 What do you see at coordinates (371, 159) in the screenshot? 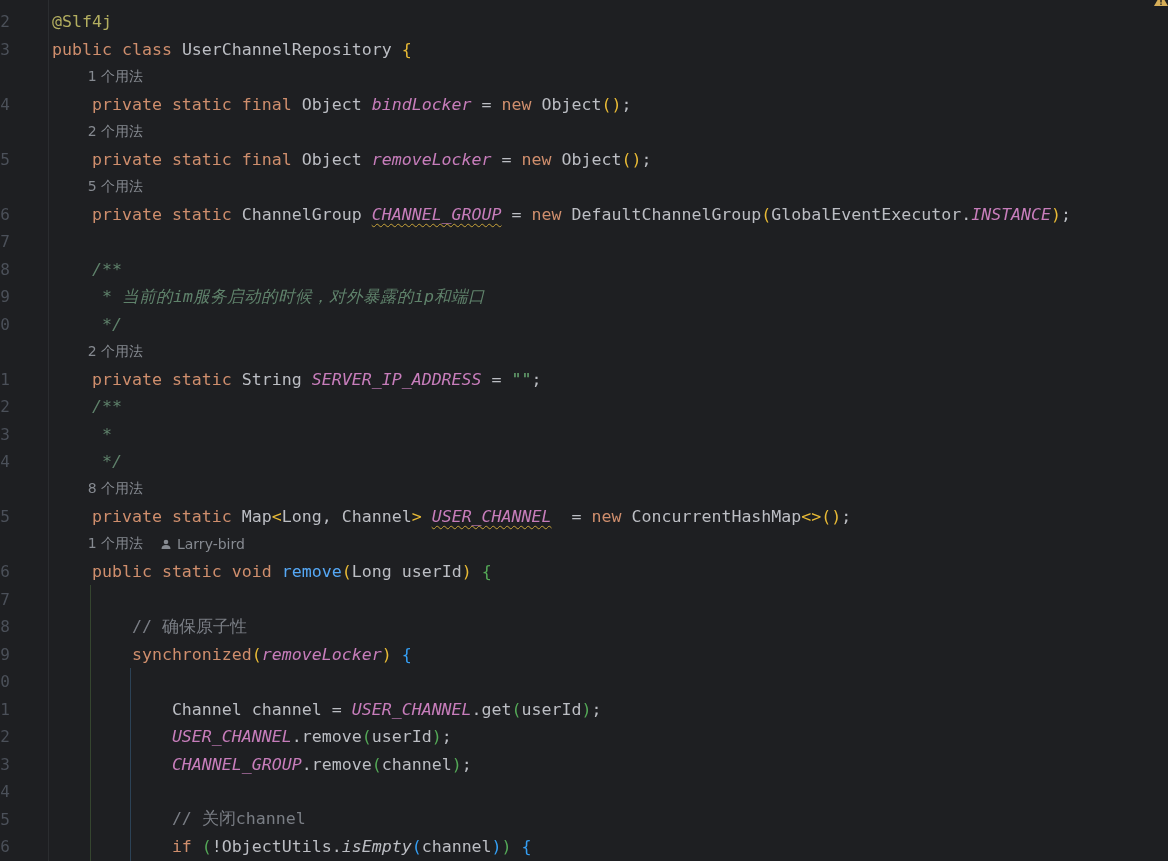
I see `code-line: private static final Object removeLocker = new Object();` at bounding box center [371, 159].